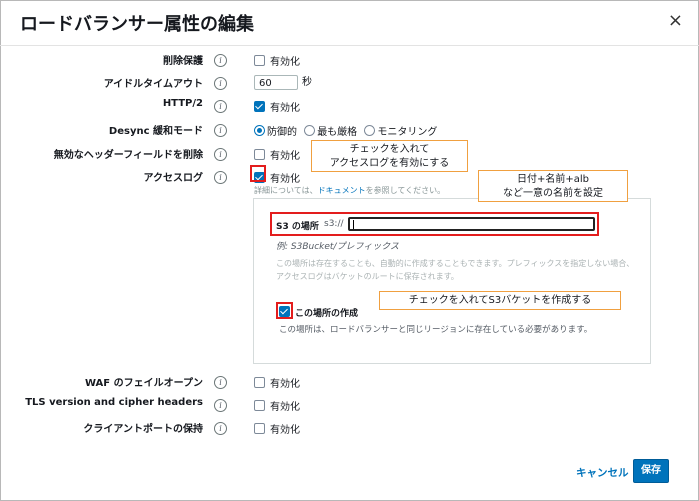 Image resolution: width=699 pixels, height=501 pixels. I want to click on radio-monitoring, so click(370, 130).